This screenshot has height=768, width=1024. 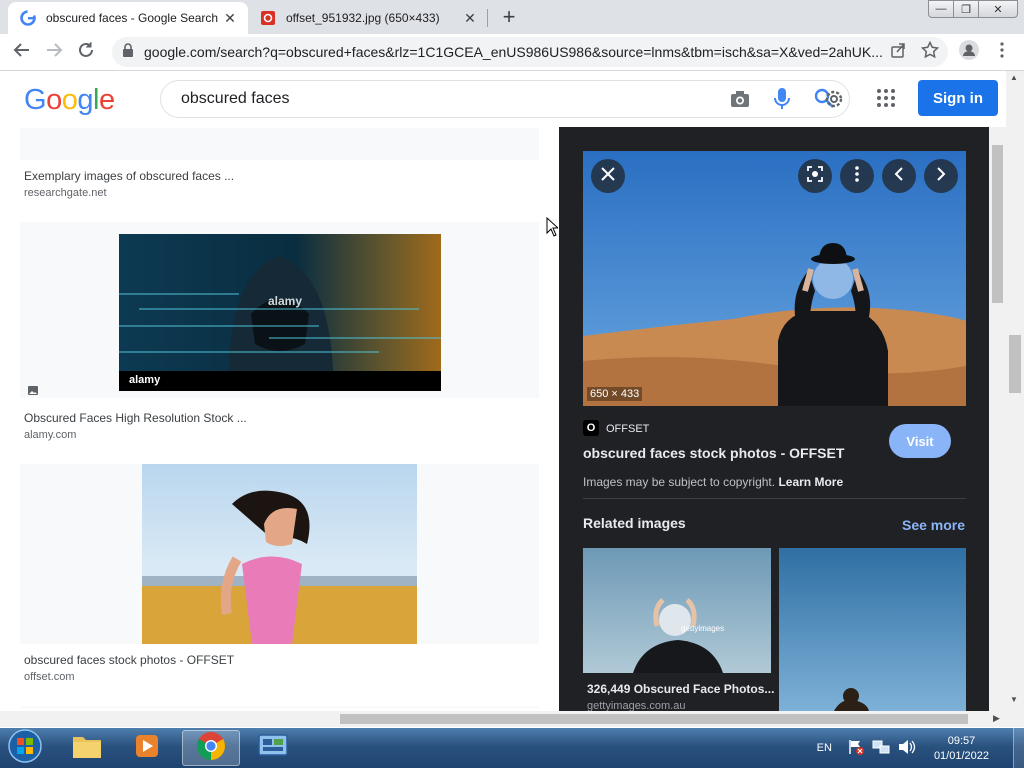 I want to click on result-image-hooded-figure: alamy alamy, so click(x=280, y=312).